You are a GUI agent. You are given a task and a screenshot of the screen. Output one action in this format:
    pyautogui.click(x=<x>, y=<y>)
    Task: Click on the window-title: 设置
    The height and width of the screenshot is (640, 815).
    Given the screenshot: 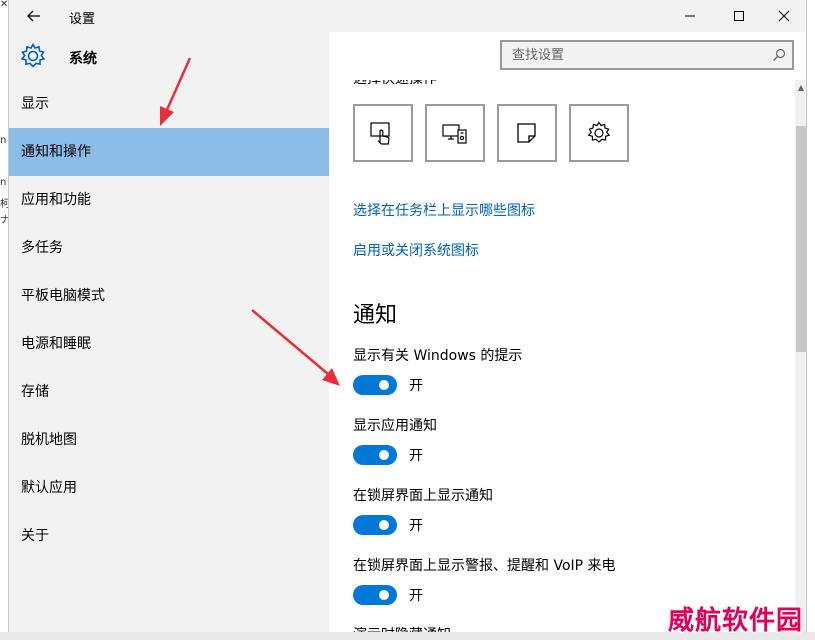 What is the action you would take?
    pyautogui.click(x=82, y=19)
    